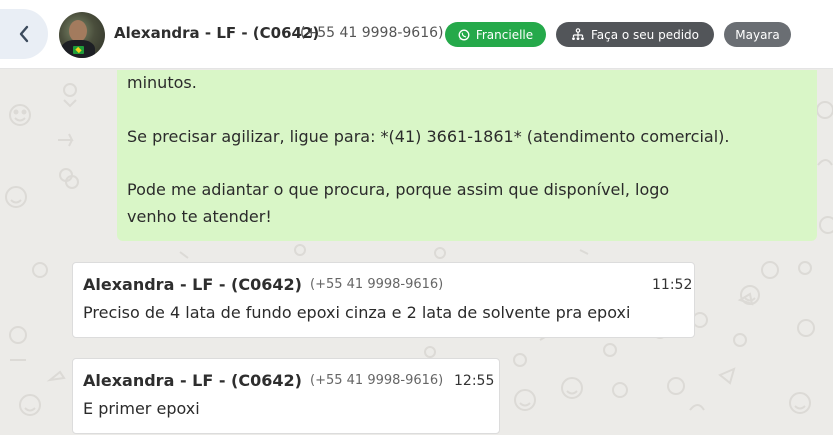 The height and width of the screenshot is (435, 833). I want to click on avatar, so click(82, 35).